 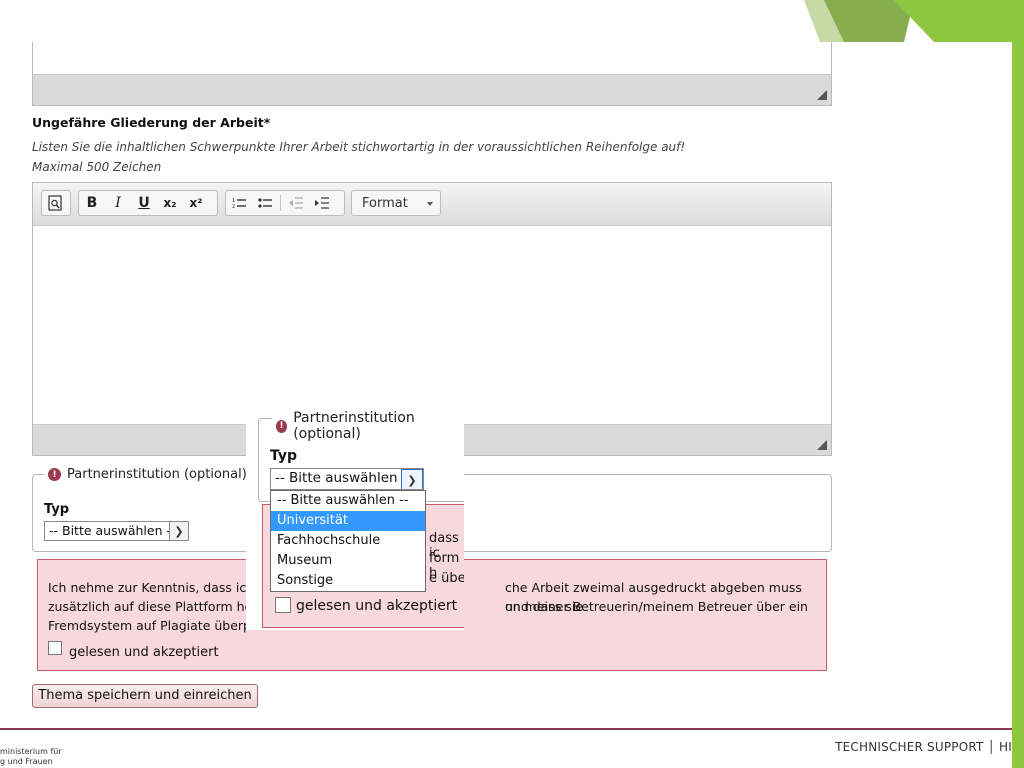 I want to click on typ-select-value: -- Bitte auswählen --, so click(x=112, y=530).